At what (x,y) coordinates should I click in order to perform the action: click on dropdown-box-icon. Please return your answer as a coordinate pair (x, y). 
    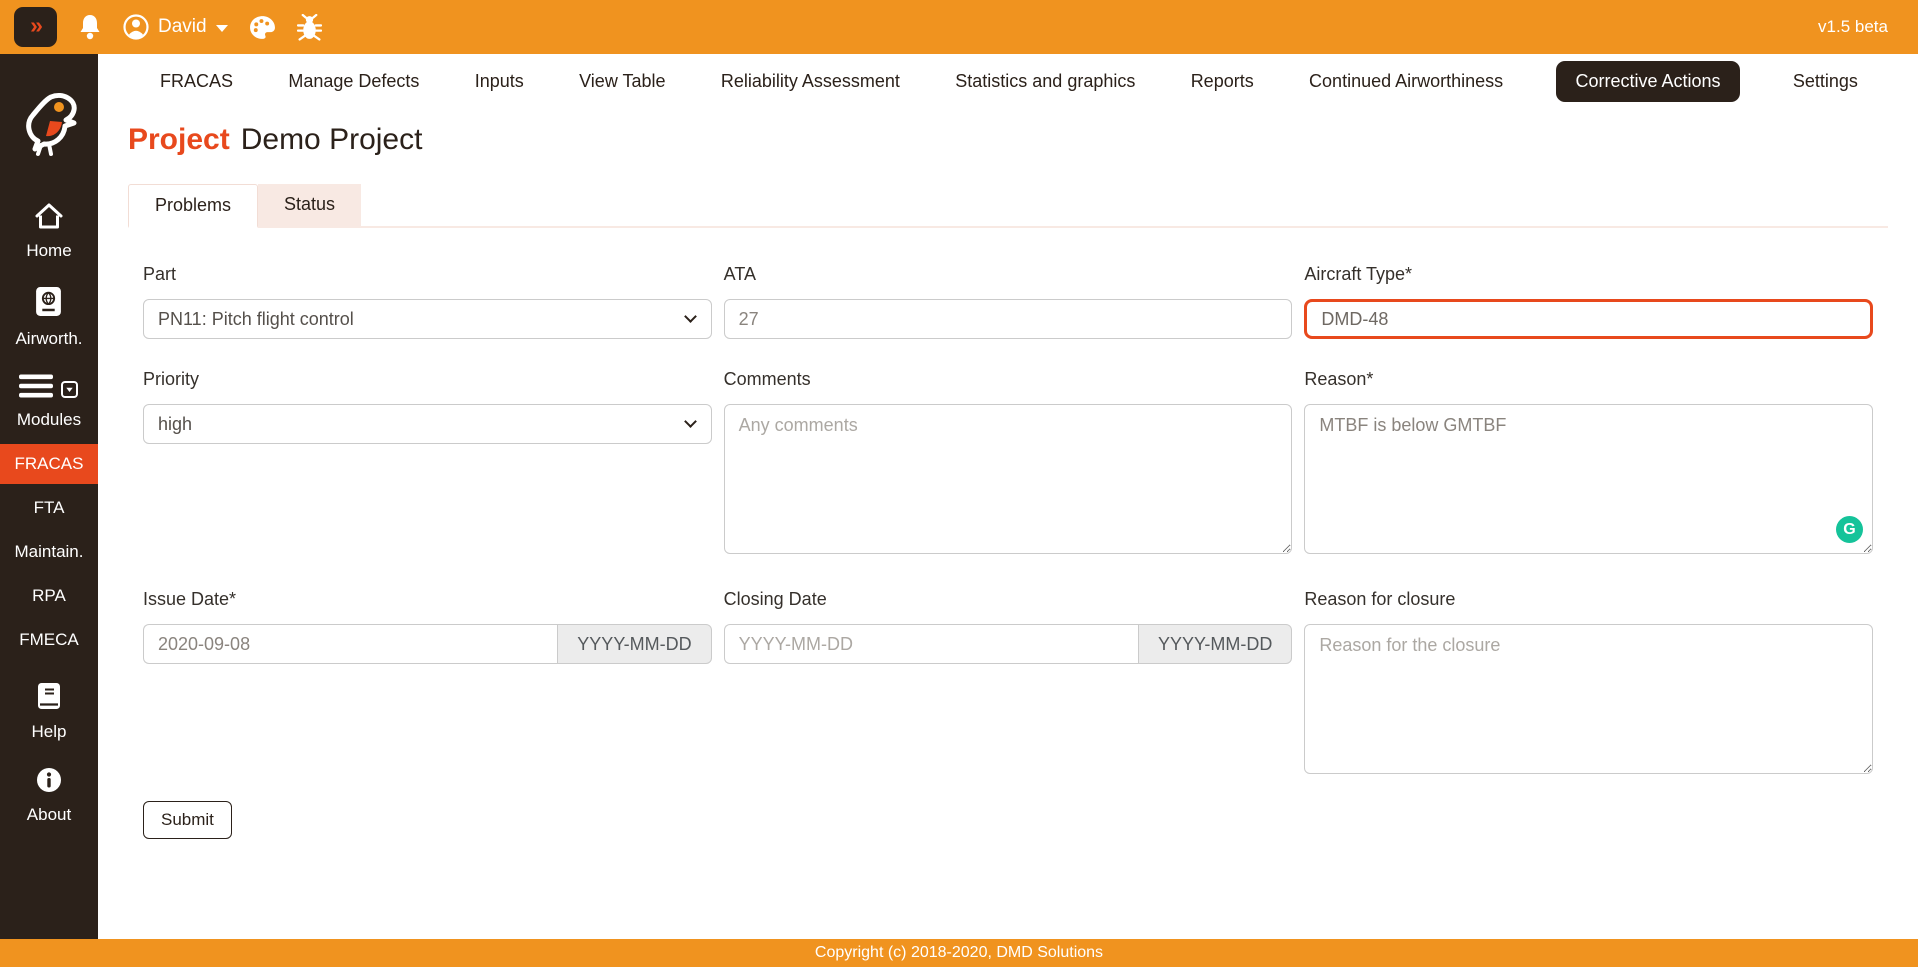
    Looking at the image, I should click on (70, 392).